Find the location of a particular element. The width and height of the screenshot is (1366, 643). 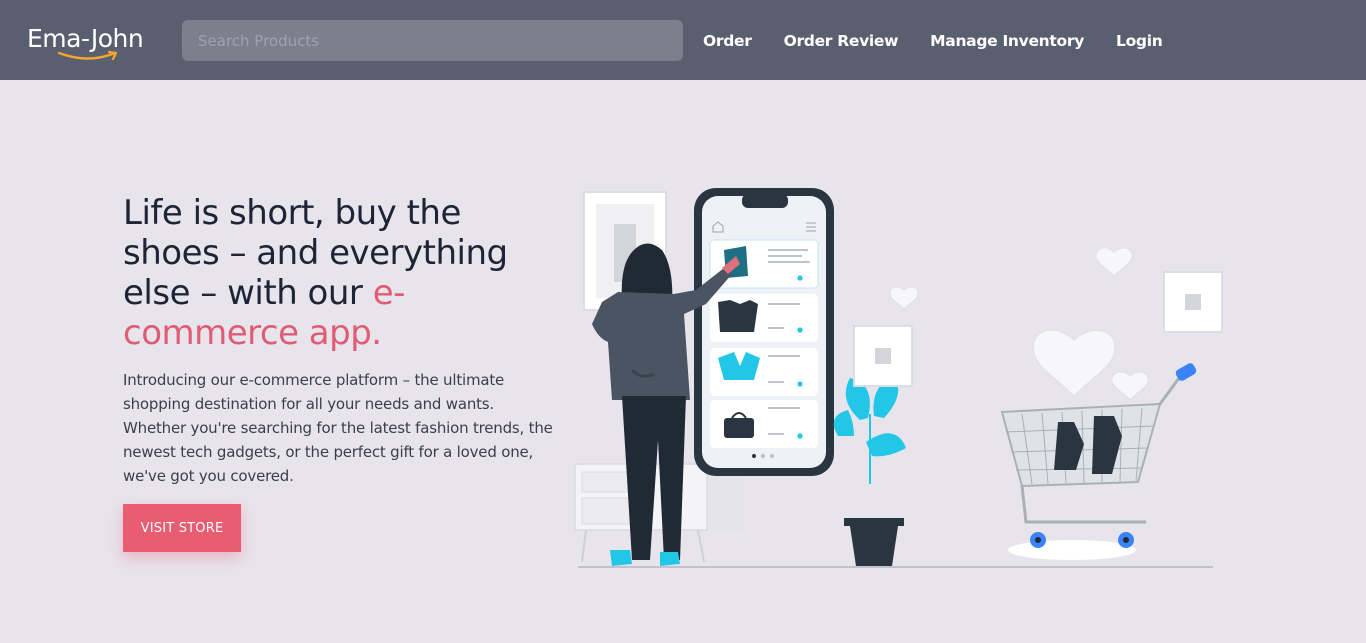

nav-order: Order is located at coordinates (727, 41).